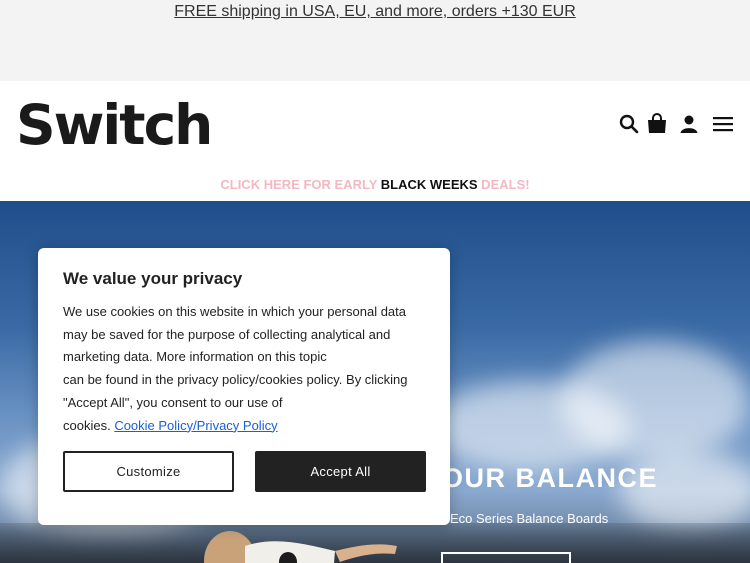 The width and height of the screenshot is (750, 563). Describe the element at coordinates (89, 425) in the screenshot. I see `cookie-body-tail: cookies.` at that location.